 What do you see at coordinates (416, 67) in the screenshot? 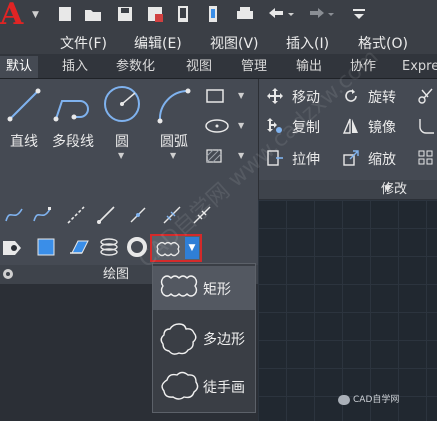
I see `tab-express: Expre` at bounding box center [416, 67].